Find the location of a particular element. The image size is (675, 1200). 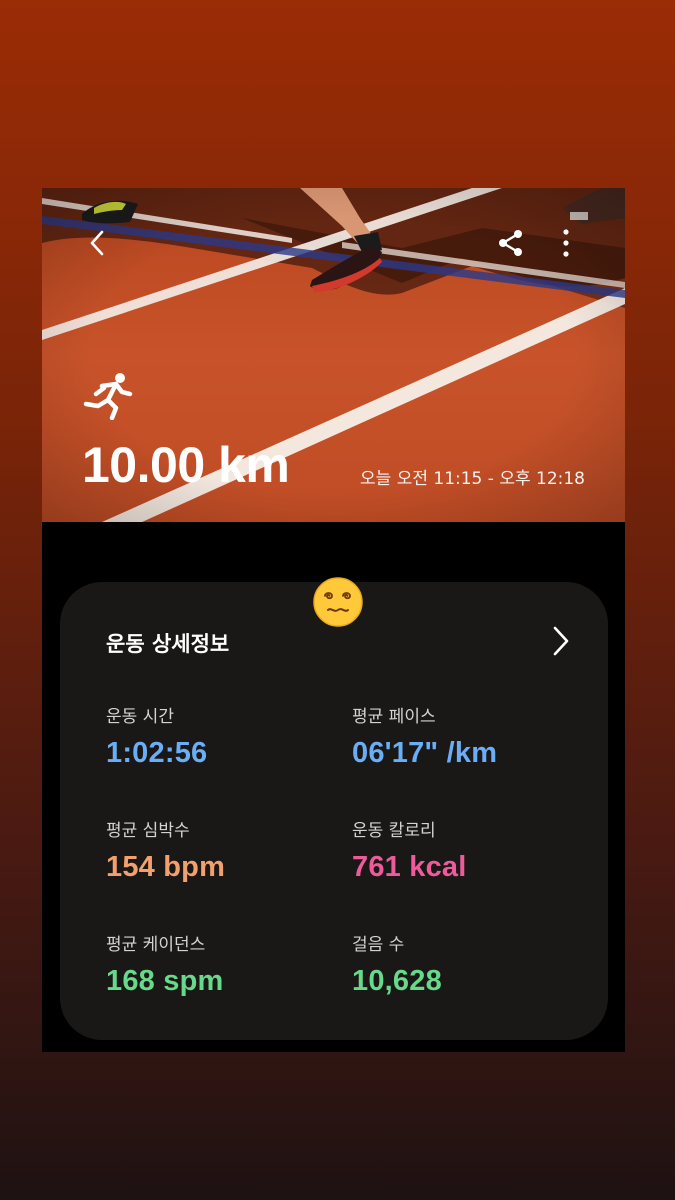

chevron-right-icon is located at coordinates (561, 641).